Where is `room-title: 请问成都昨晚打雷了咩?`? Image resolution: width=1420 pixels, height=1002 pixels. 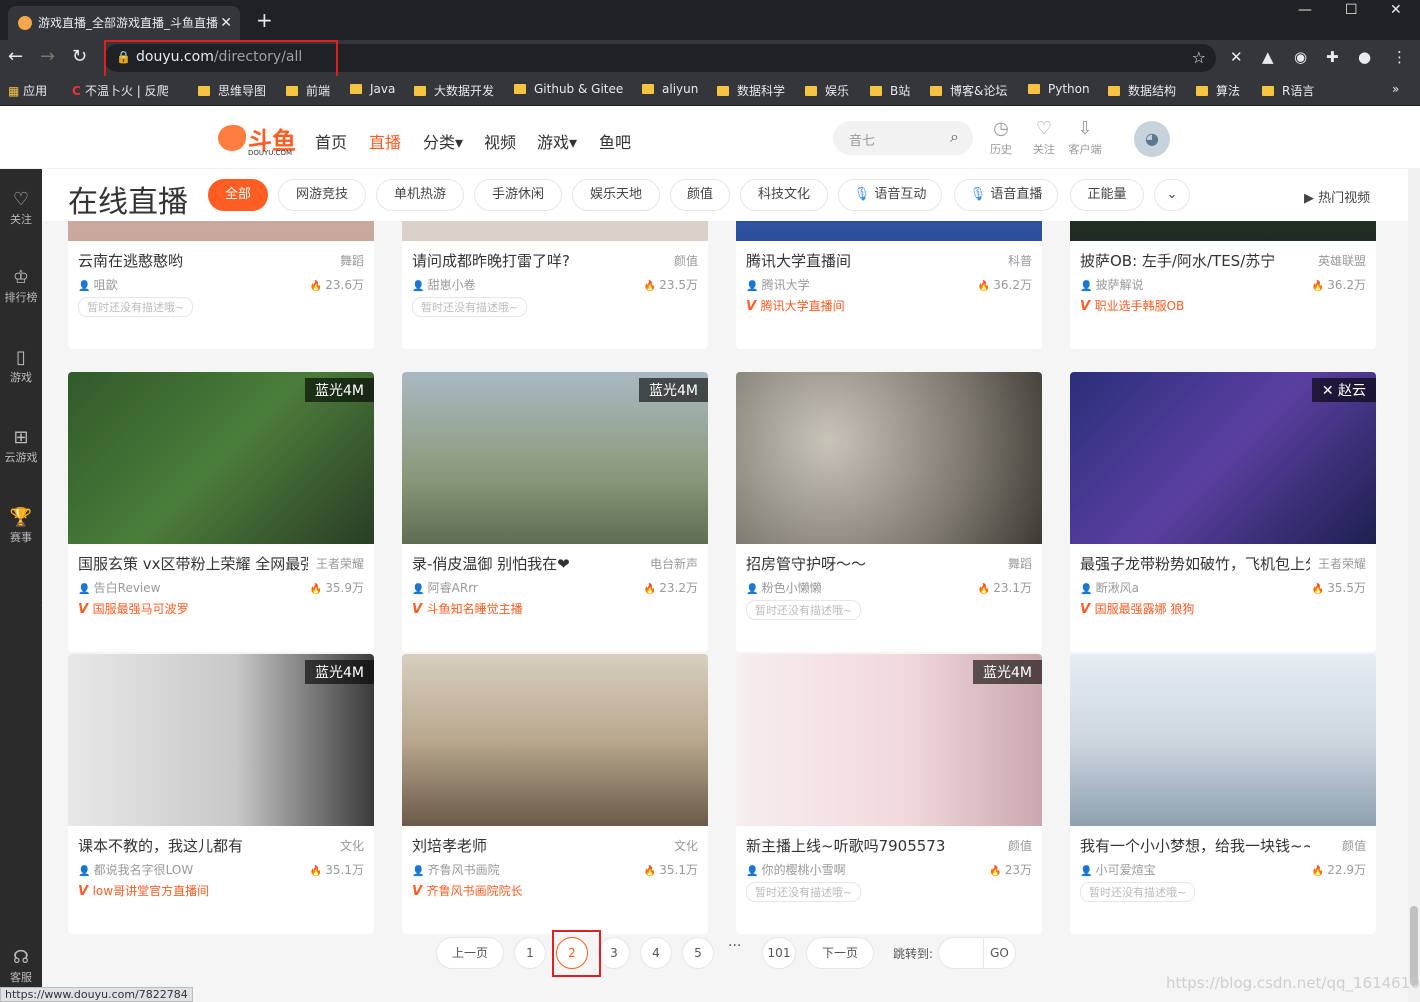 room-title: 请问成都昨晚打雷了咩? is located at coordinates (527, 260).